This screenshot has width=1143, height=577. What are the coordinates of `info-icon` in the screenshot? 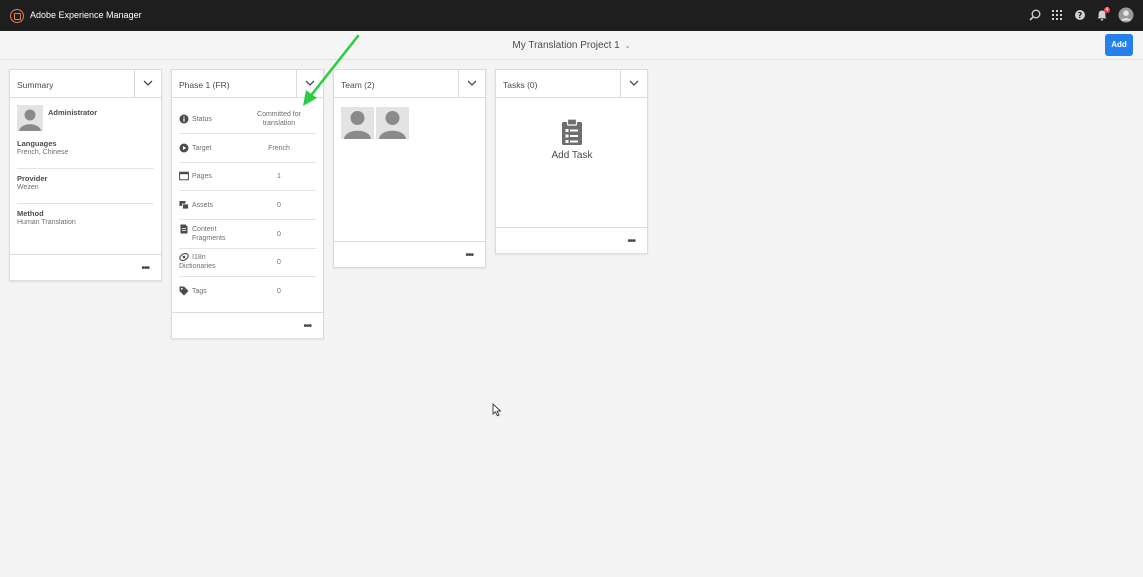 It's located at (184, 119).